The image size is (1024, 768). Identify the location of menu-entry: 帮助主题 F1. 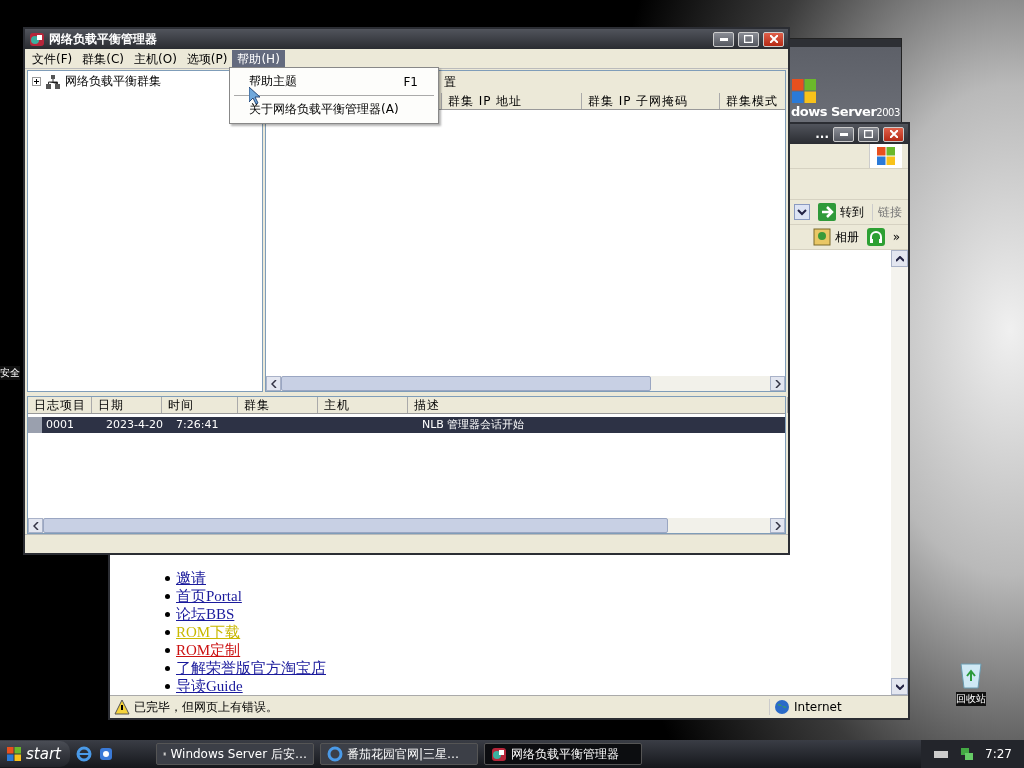
(334, 81).